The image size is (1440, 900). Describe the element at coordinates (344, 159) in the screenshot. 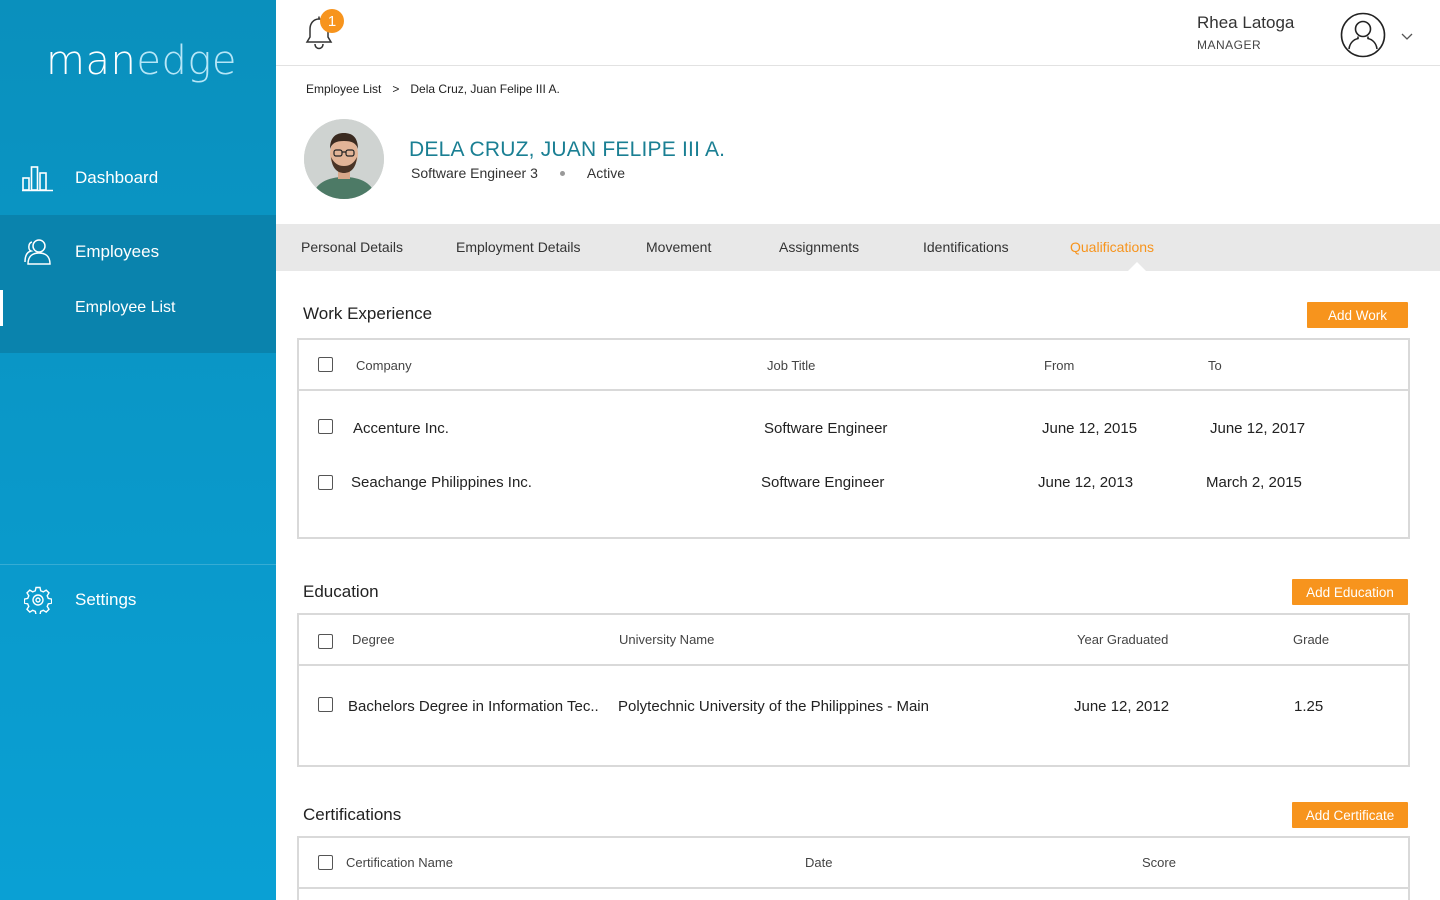

I see `employee-photo` at that location.